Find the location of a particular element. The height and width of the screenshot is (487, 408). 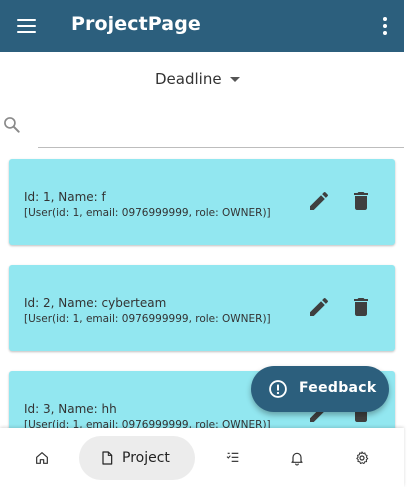

project-name-line: Id: 1, Name: f is located at coordinates (65, 197).